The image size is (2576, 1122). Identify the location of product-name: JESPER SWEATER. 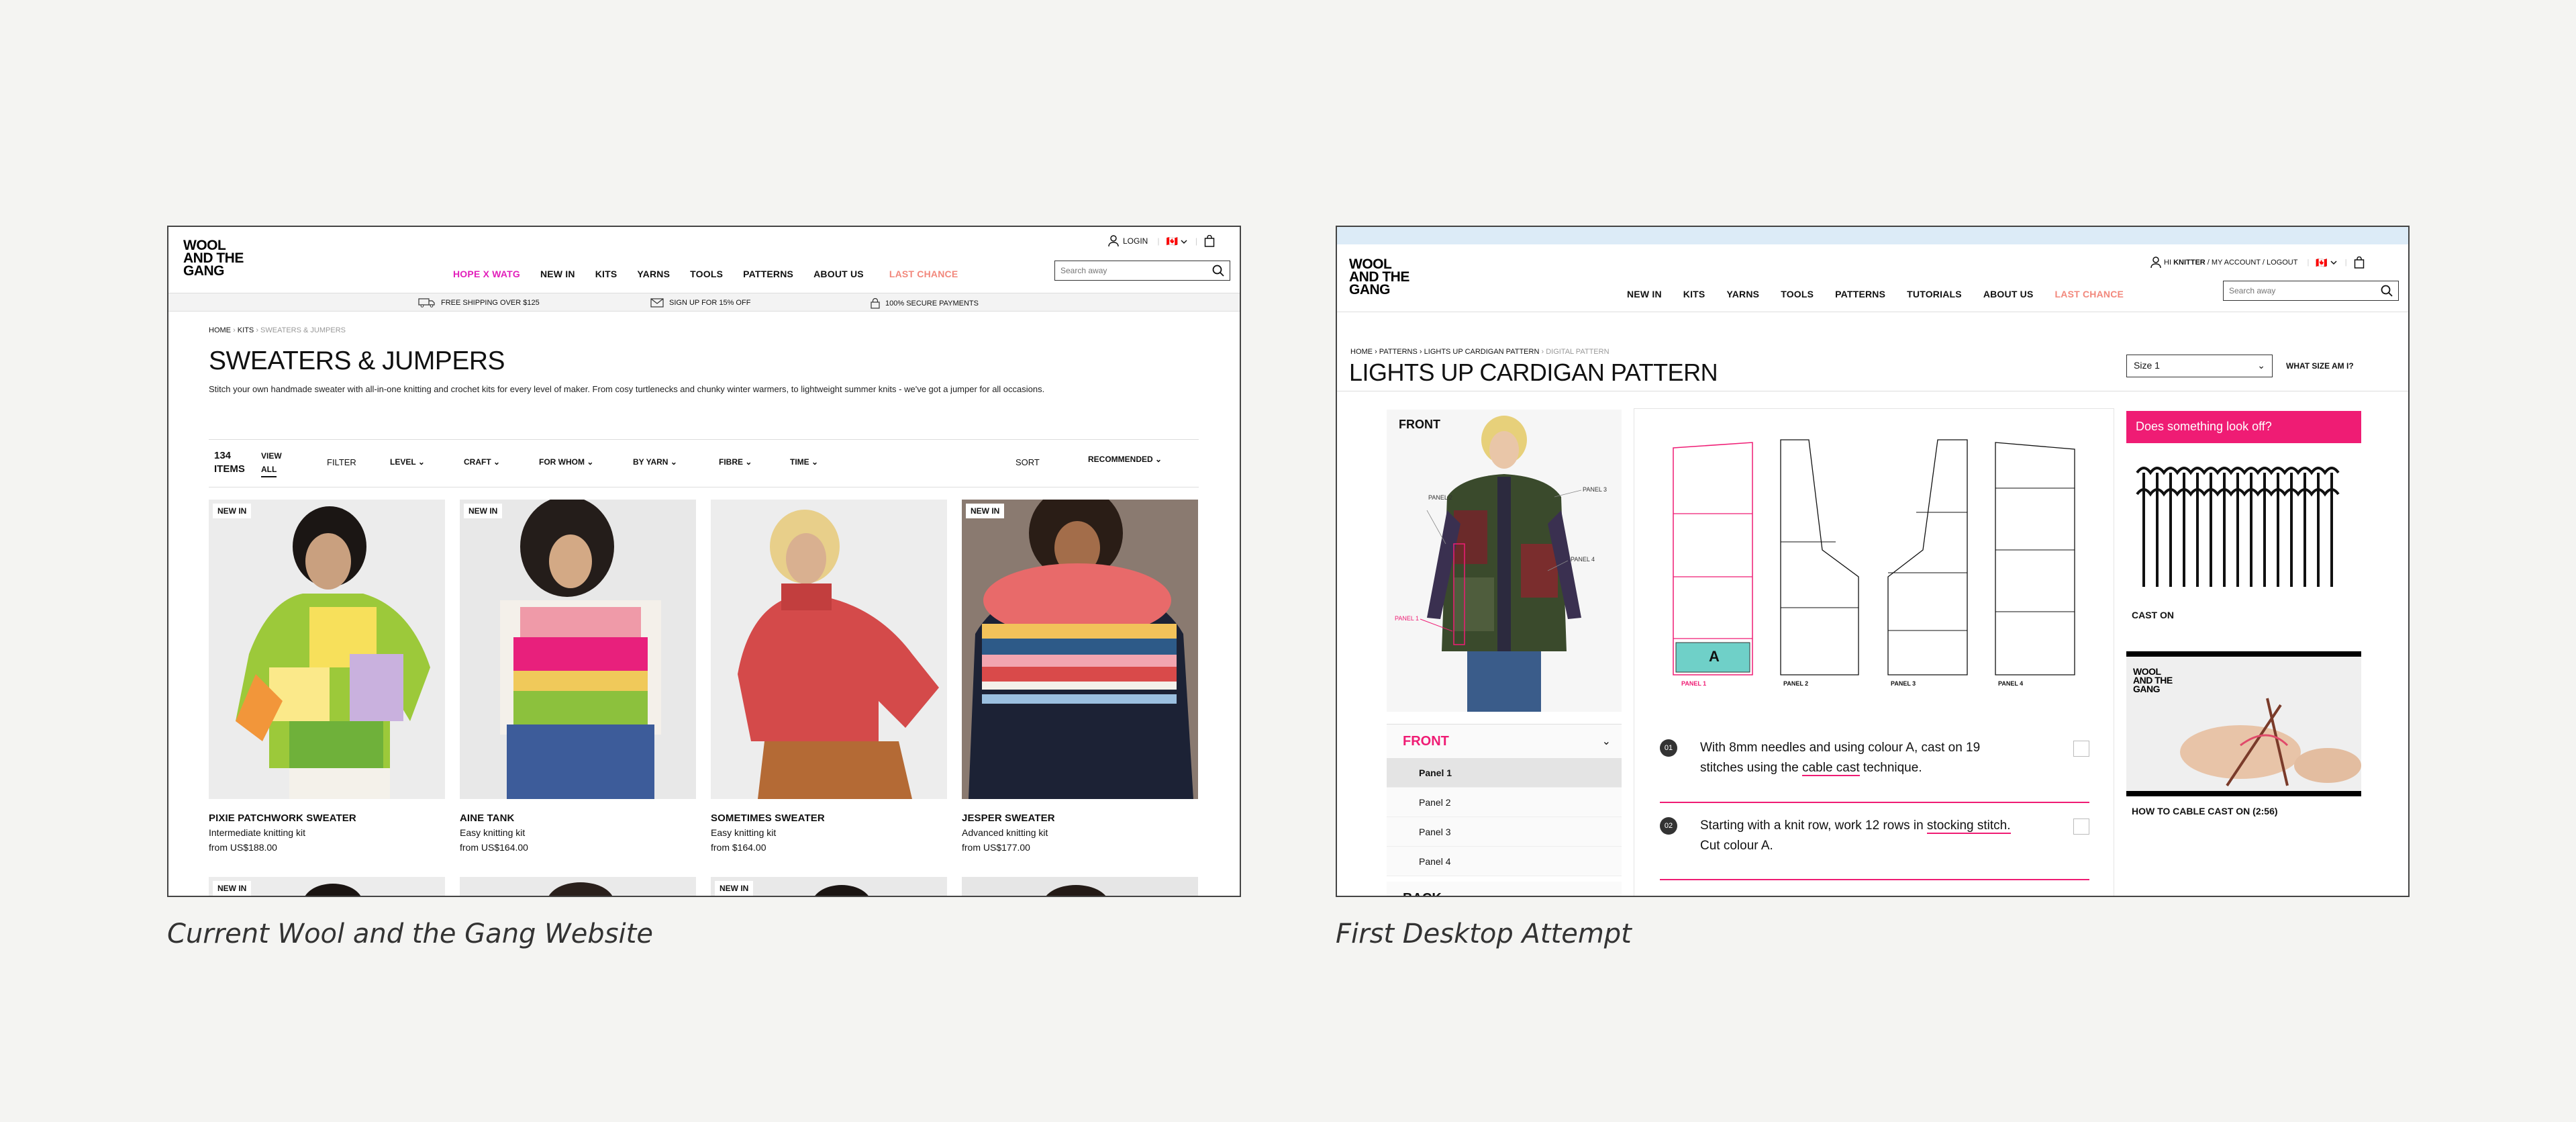
(1080, 818).